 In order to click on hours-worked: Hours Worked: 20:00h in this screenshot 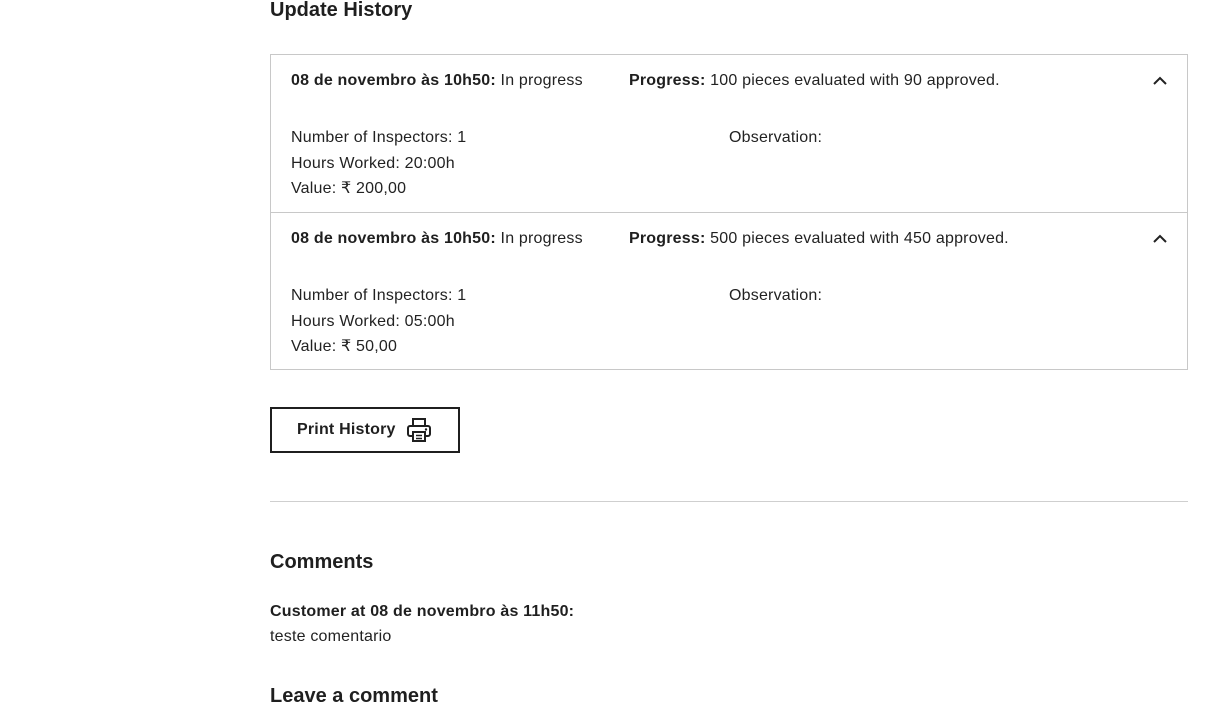, I will do `click(373, 163)`.